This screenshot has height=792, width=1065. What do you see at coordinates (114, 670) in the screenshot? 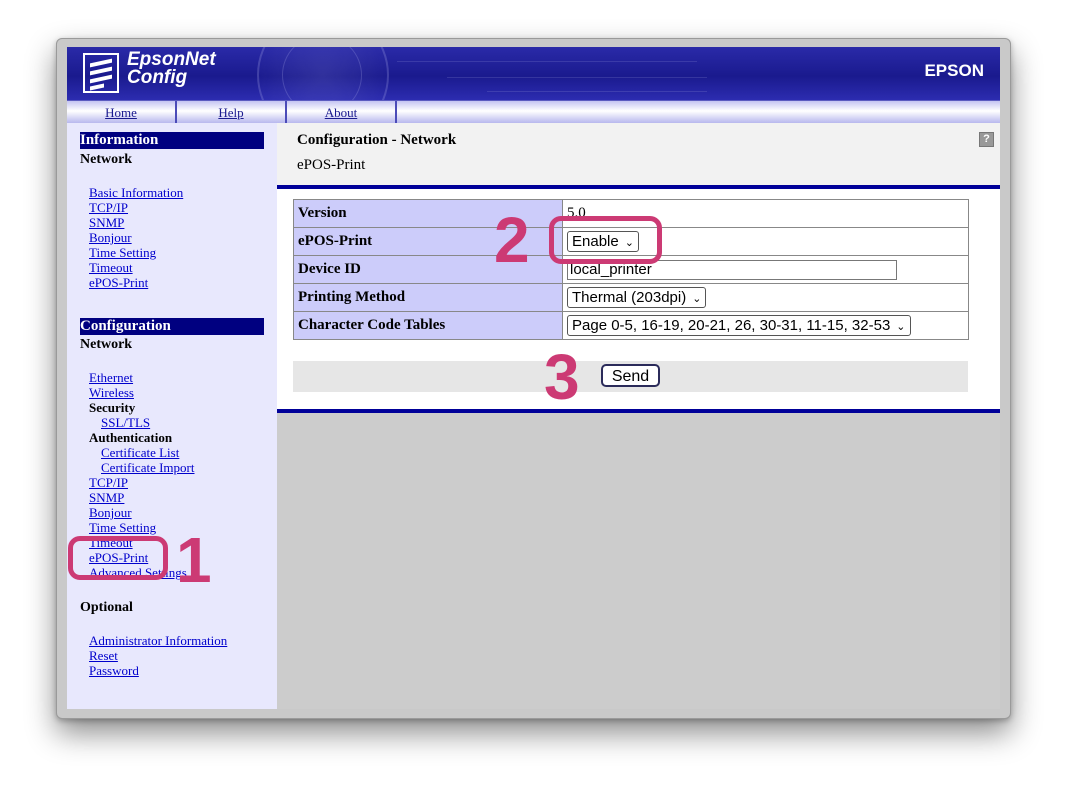
I see `sidebar-link-password: Password` at bounding box center [114, 670].